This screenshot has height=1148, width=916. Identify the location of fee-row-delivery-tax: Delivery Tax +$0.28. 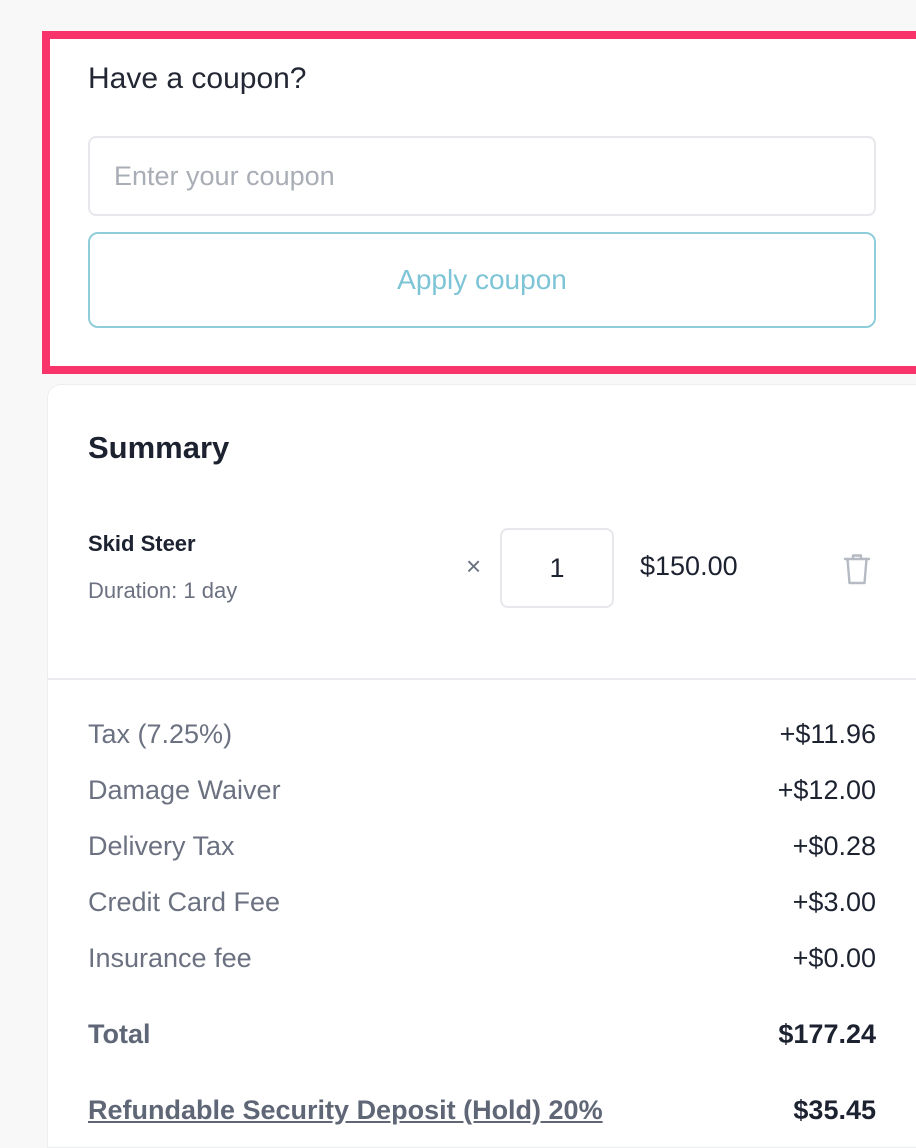
(482, 846).